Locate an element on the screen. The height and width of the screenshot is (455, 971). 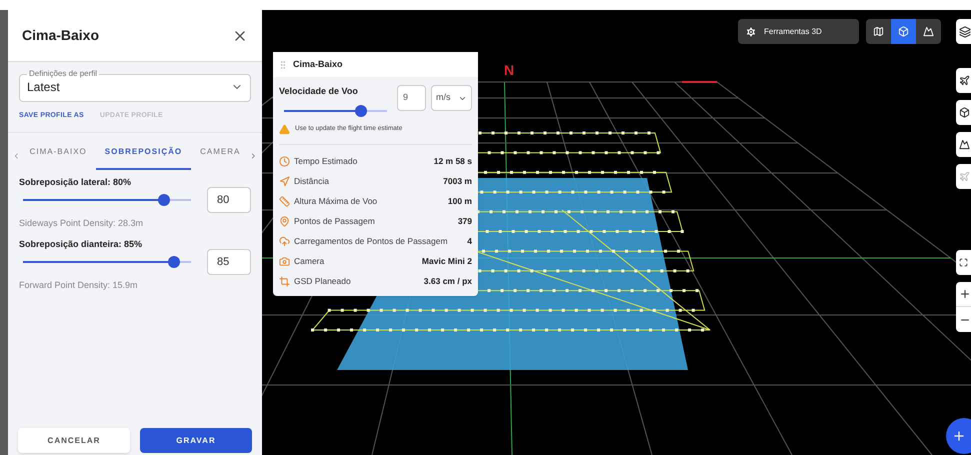
cube-icon is located at coordinates (903, 31).